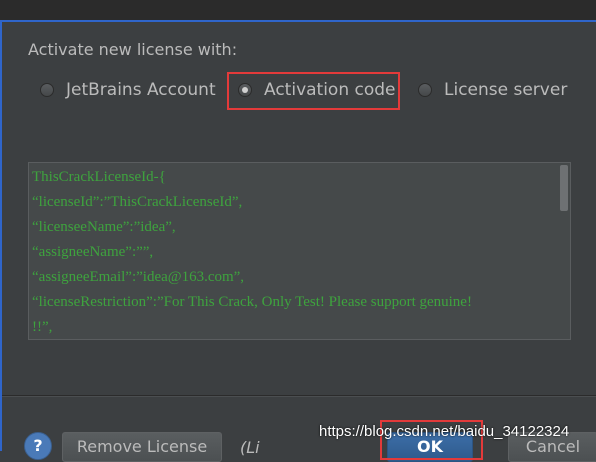 The height and width of the screenshot is (462, 596). I want to click on radio-label: JetBrains Account, so click(141, 90).